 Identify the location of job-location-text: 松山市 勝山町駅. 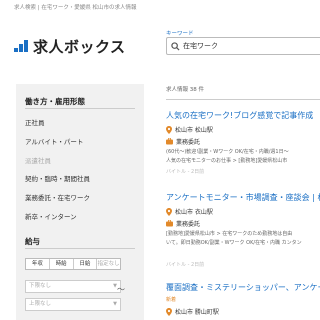
(197, 312).